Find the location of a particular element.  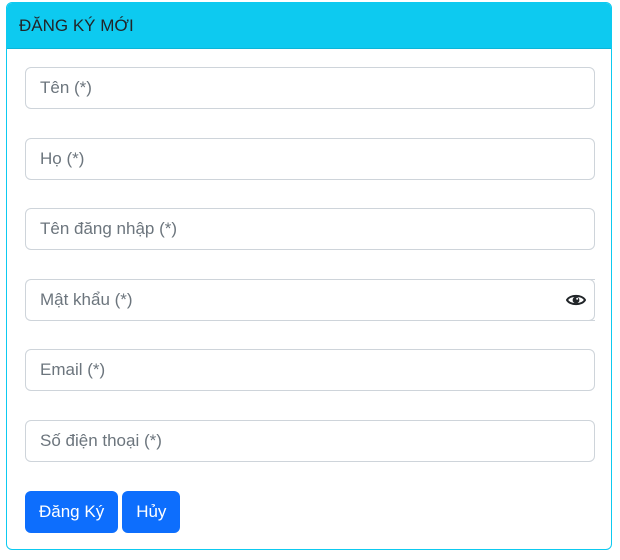

phone-input is located at coordinates (310, 440).